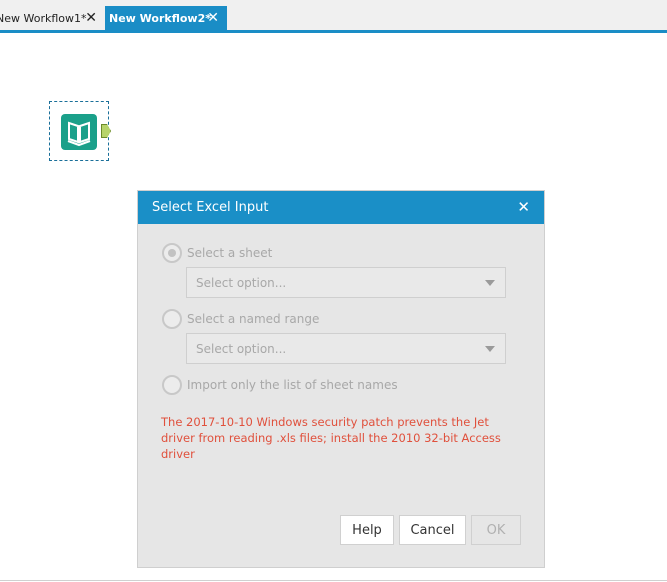  I want to click on dialog-header: Select Excel Input ✕, so click(341, 207).